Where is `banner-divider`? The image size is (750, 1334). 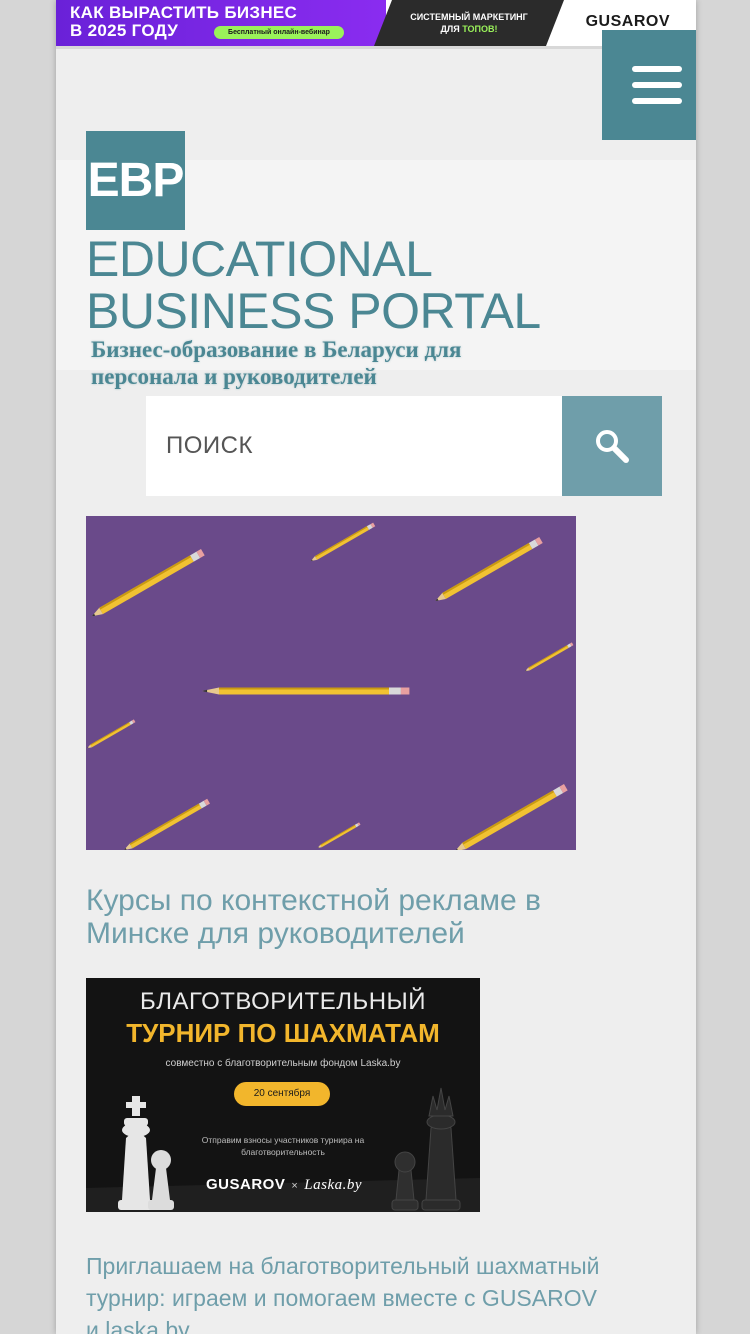
banner-divider is located at coordinates (376, 47).